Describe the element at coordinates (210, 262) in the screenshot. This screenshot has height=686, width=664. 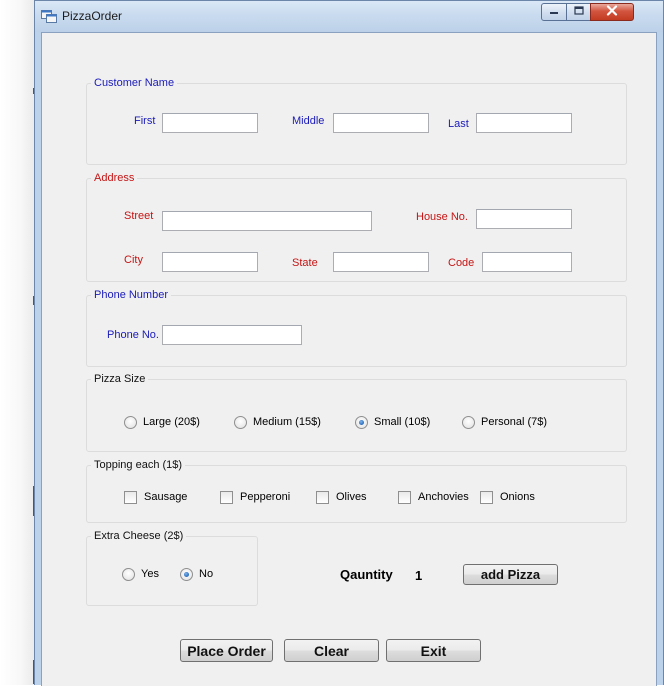
I see `city-input` at that location.